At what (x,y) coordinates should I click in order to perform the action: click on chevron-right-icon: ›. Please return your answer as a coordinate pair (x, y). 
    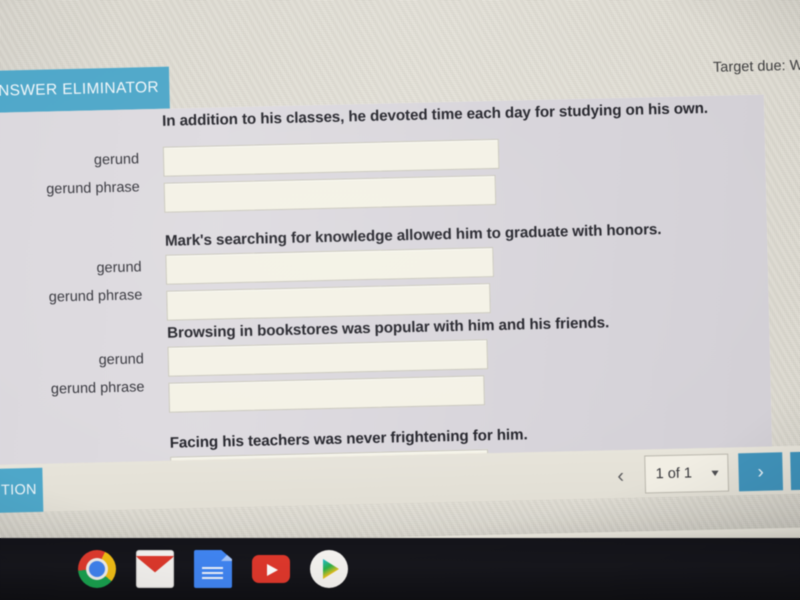
    Looking at the image, I should click on (761, 472).